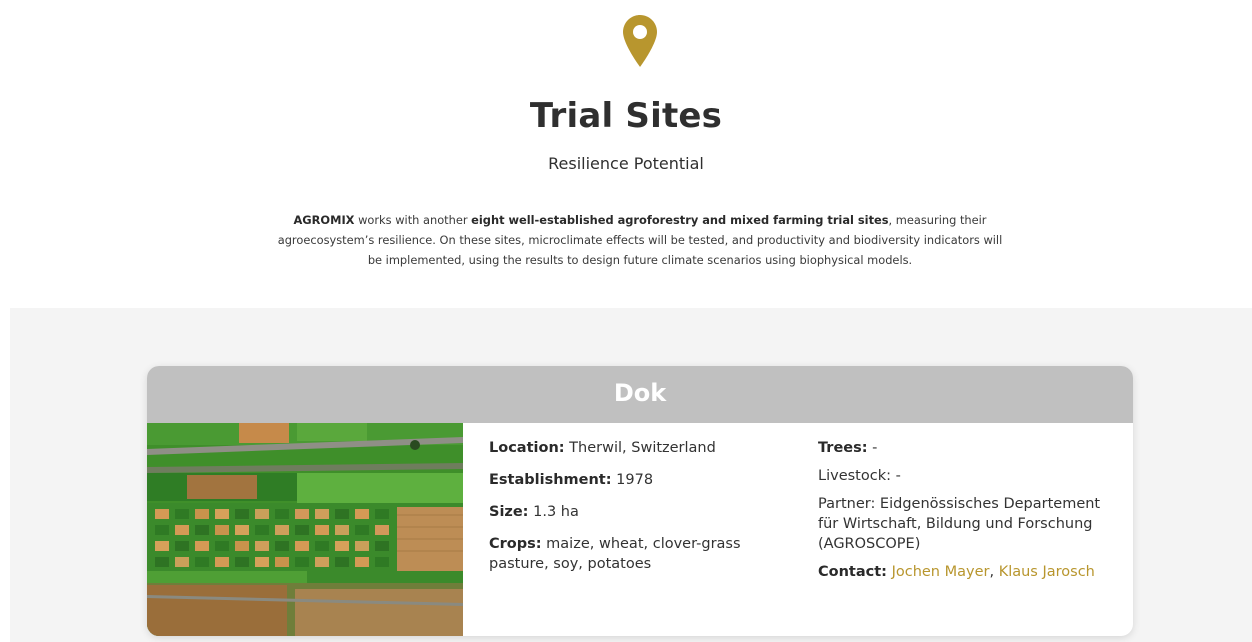 The image size is (1252, 642). I want to click on size-label: Size:, so click(509, 512).